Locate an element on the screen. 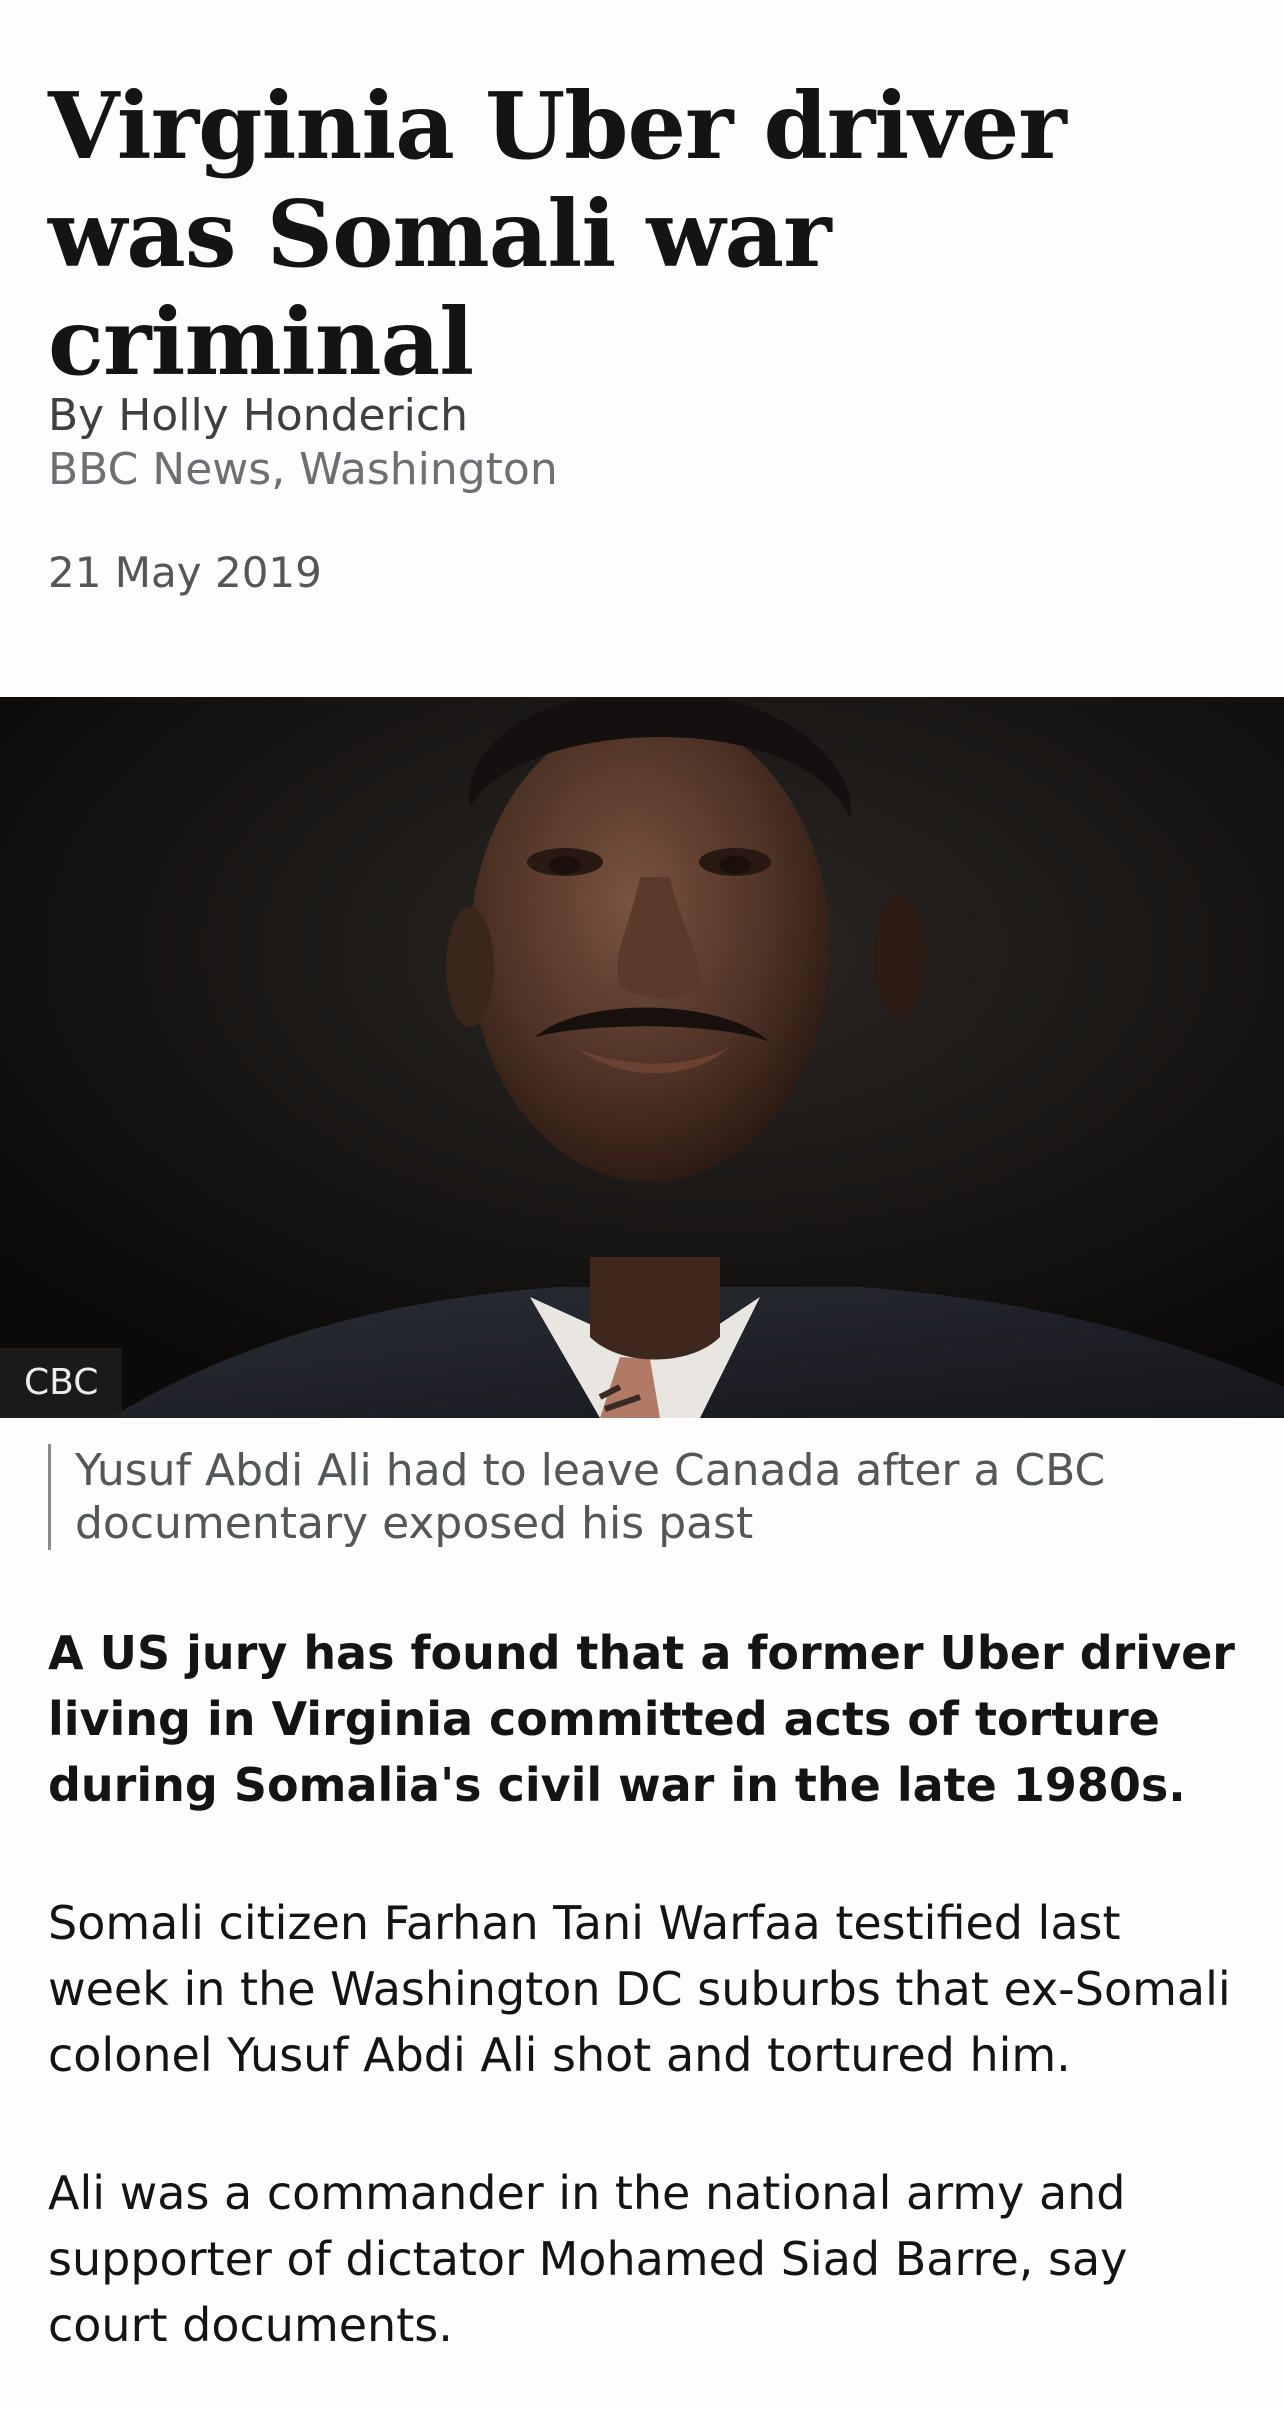 Image resolution: width=1284 pixels, height=2410 pixels. byline: By Holly Honderich BBC News, Washington is located at coordinates (643, 442).